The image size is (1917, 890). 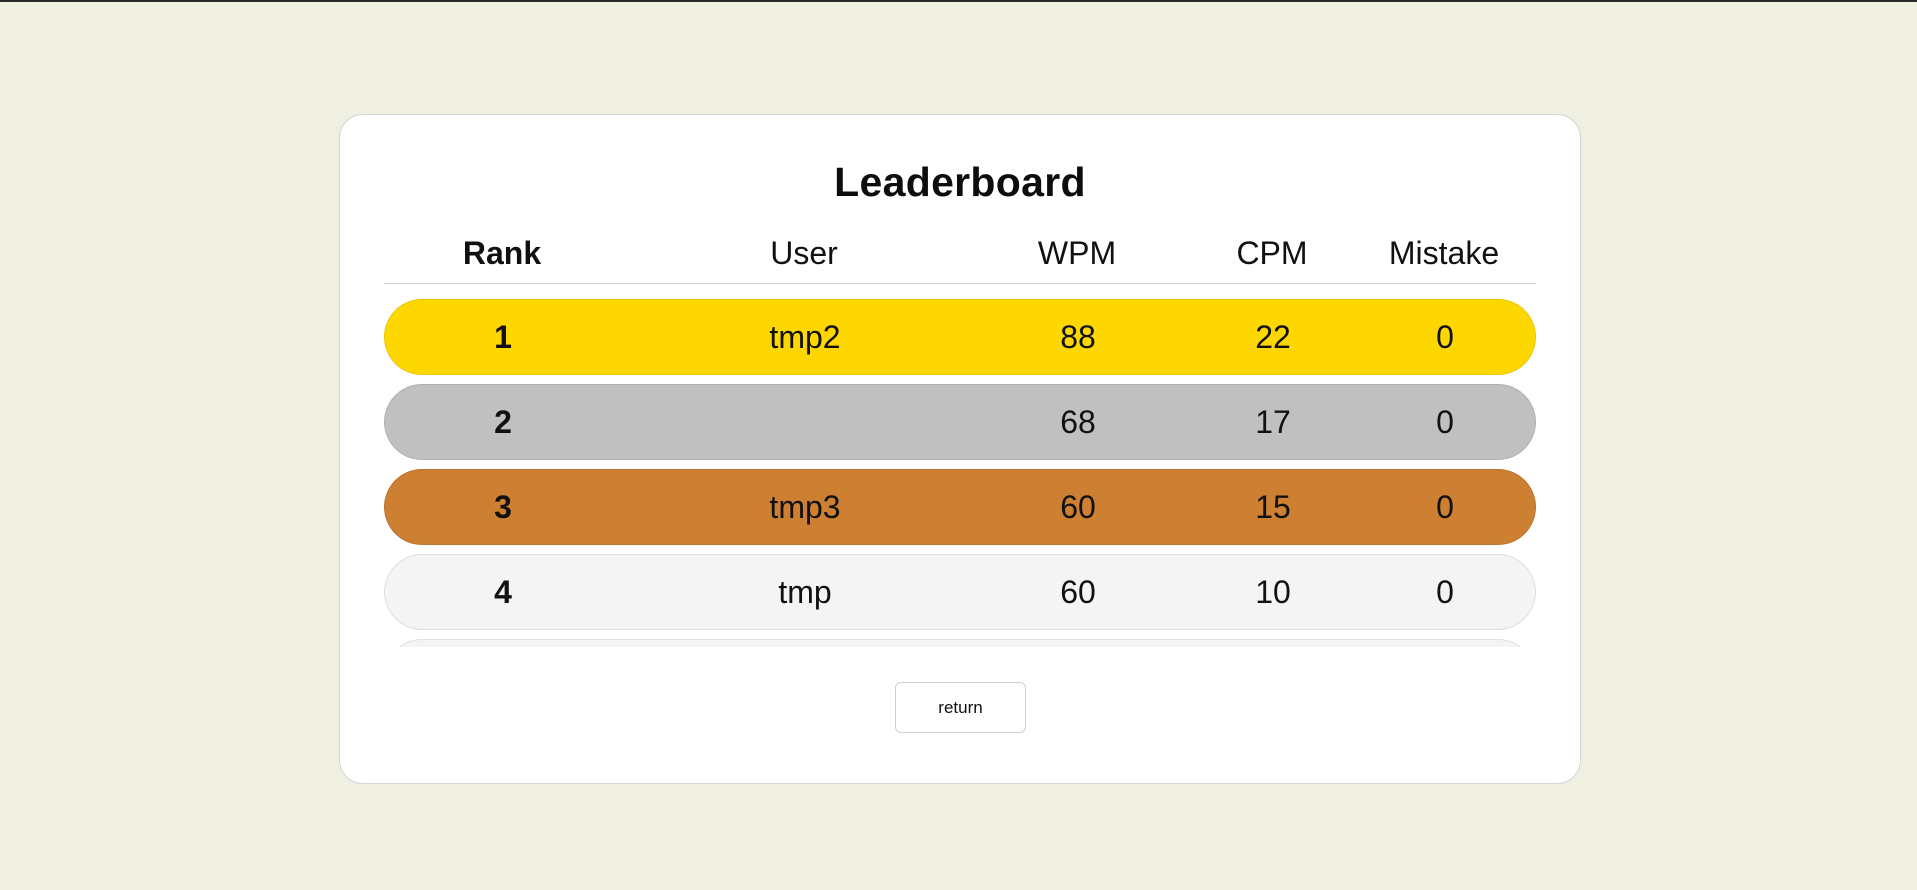 What do you see at coordinates (960, 182) in the screenshot?
I see `page-title: Leaderboard` at bounding box center [960, 182].